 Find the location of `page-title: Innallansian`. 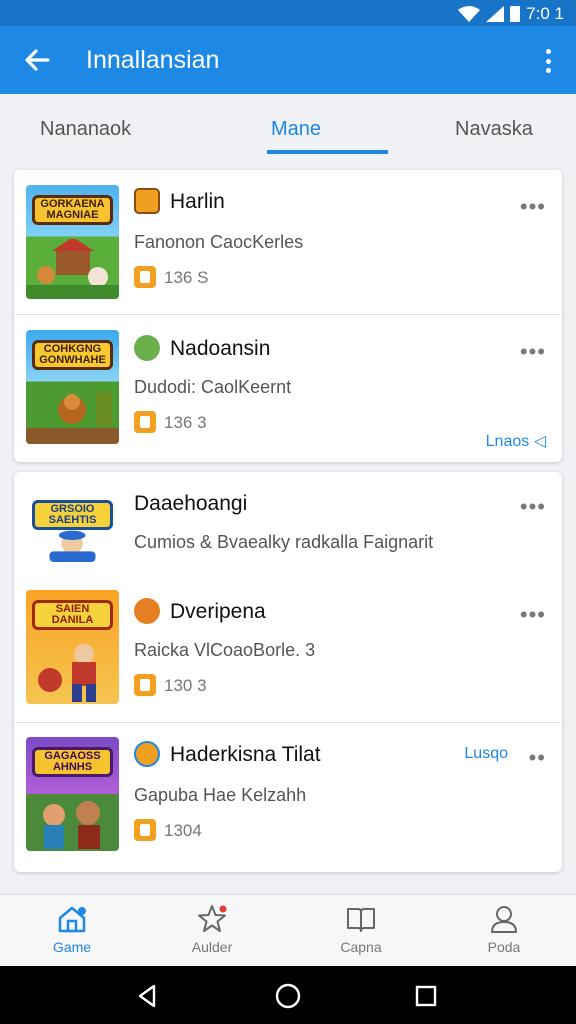

page-title: Innallansian is located at coordinates (153, 60).